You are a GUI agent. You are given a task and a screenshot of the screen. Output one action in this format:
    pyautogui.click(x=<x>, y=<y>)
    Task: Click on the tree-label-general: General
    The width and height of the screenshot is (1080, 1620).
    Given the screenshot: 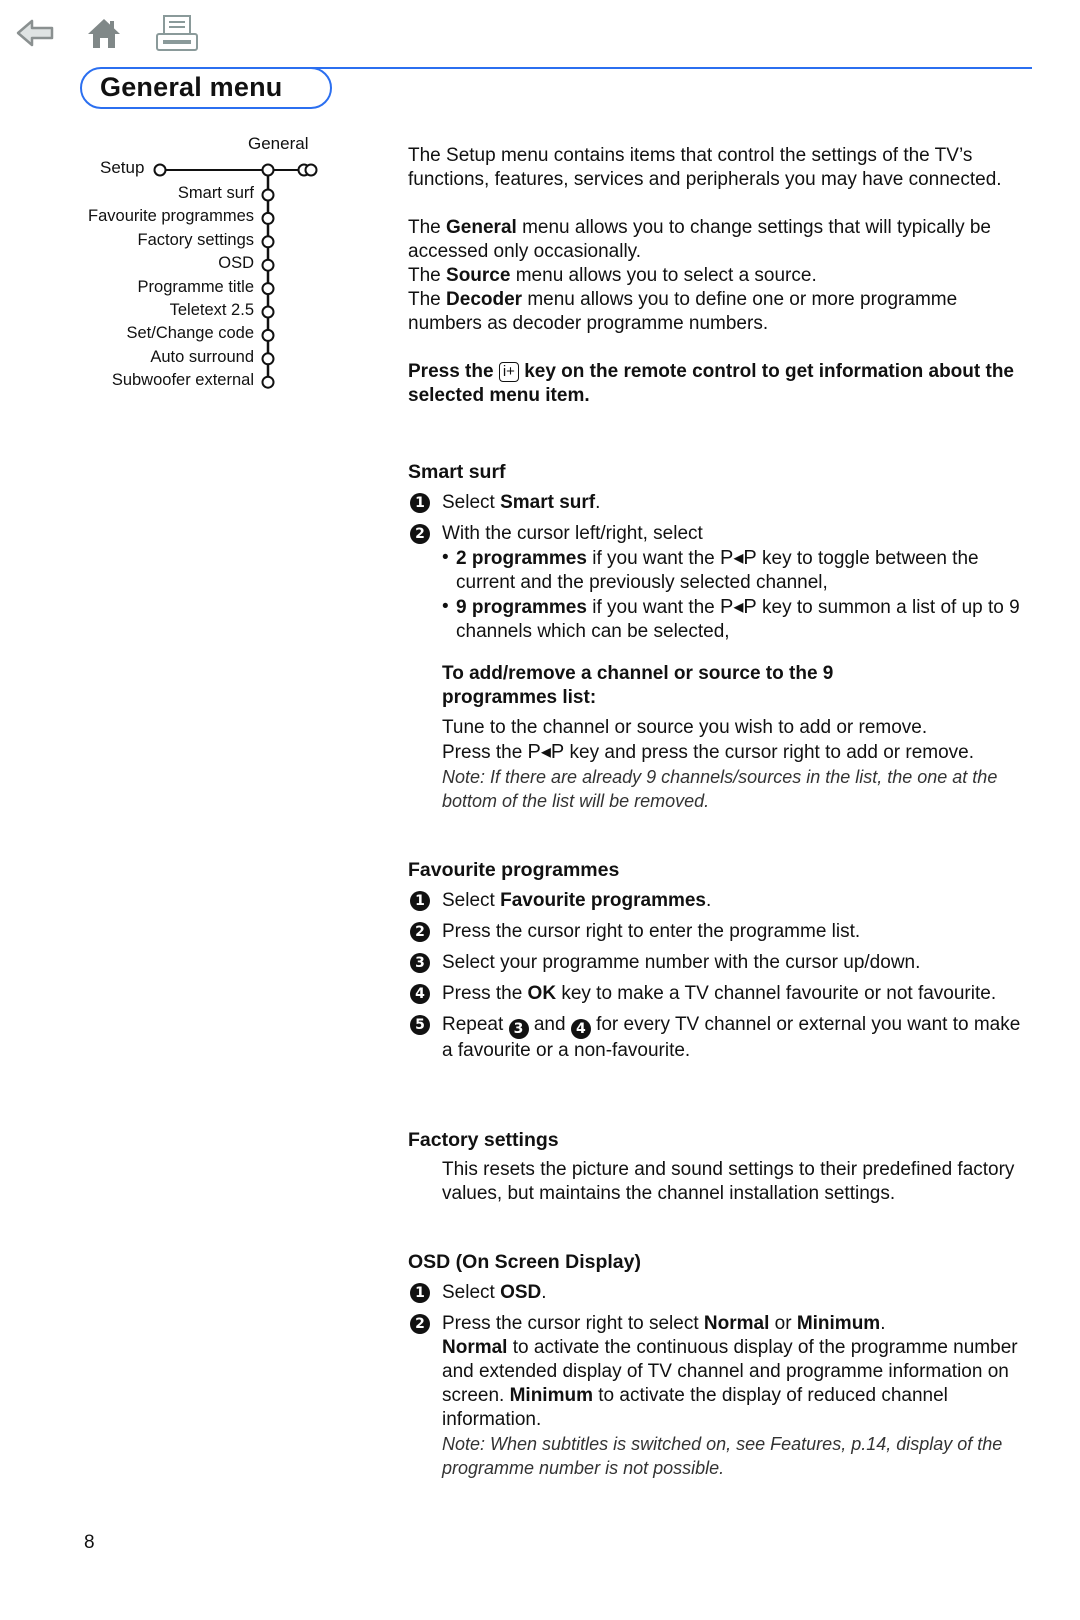 What is the action you would take?
    pyautogui.click(x=278, y=143)
    